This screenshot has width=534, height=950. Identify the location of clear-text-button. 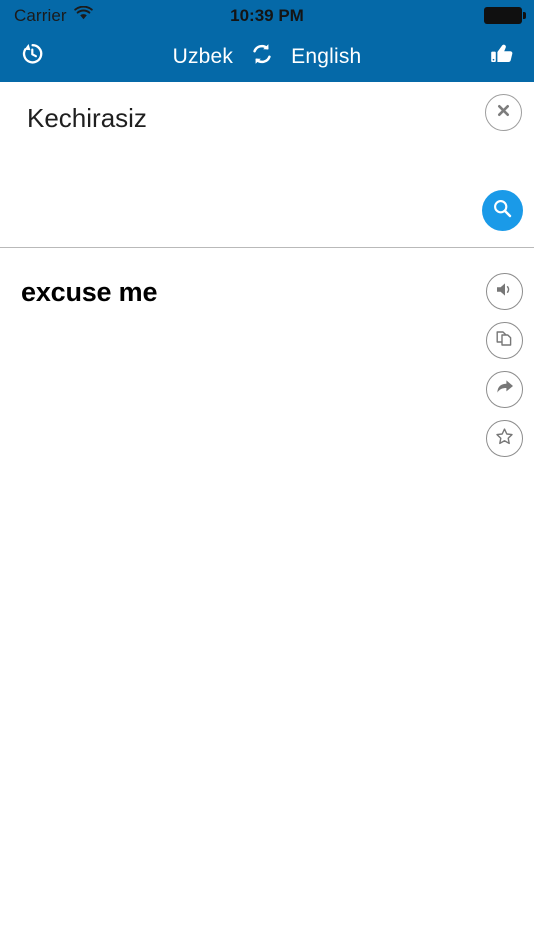
(503, 112).